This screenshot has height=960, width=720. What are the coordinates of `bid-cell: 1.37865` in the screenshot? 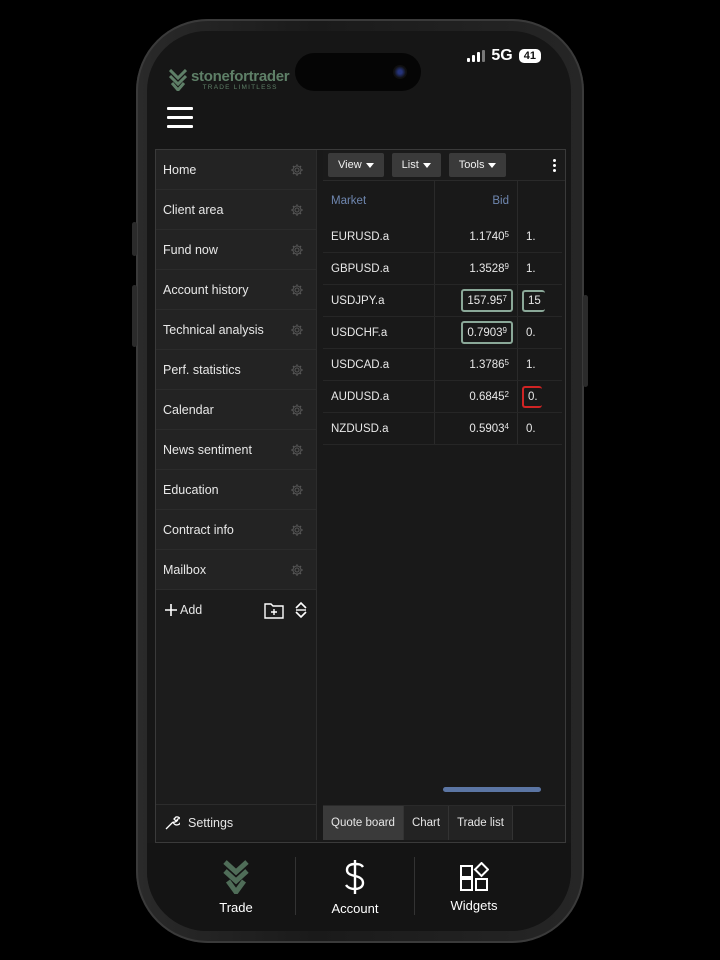 It's located at (476, 364).